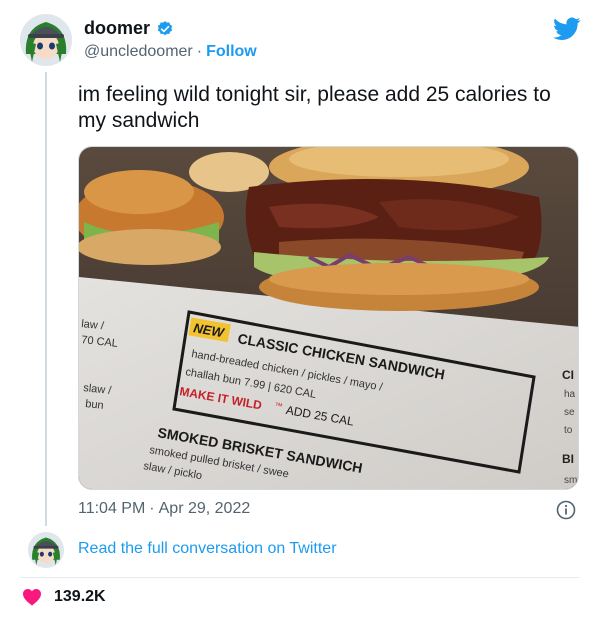 The width and height of the screenshot is (600, 622). Describe the element at coordinates (300, 577) in the screenshot. I see `divider` at that location.